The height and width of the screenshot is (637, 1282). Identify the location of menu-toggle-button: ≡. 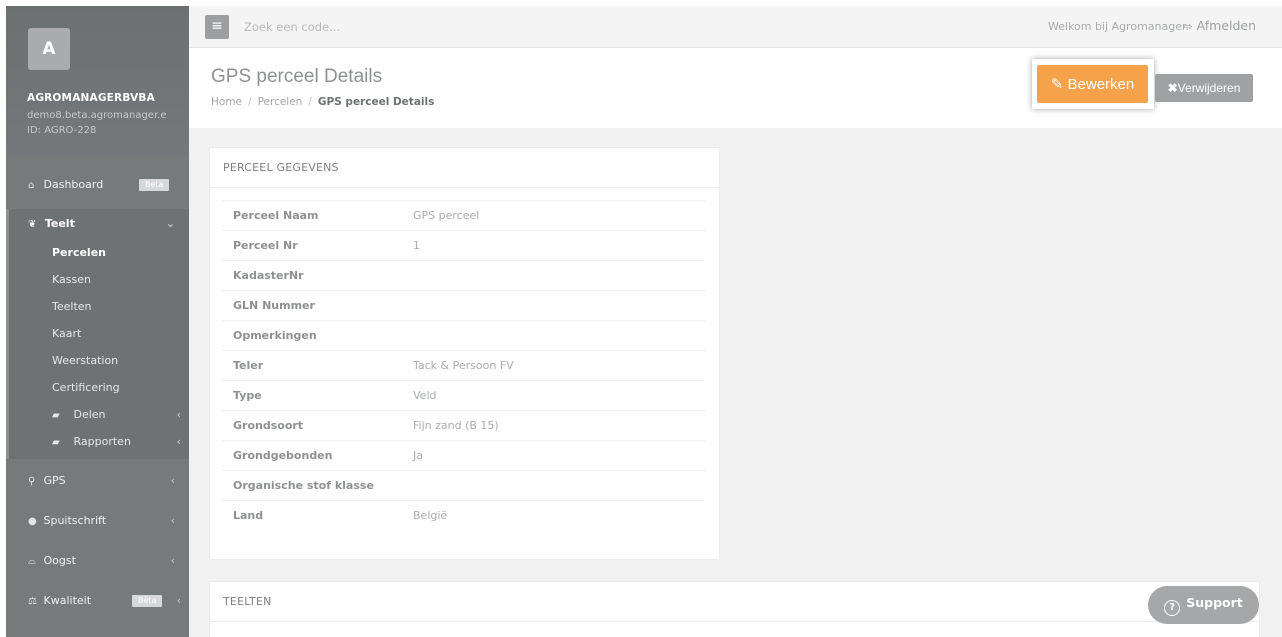
(217, 27).